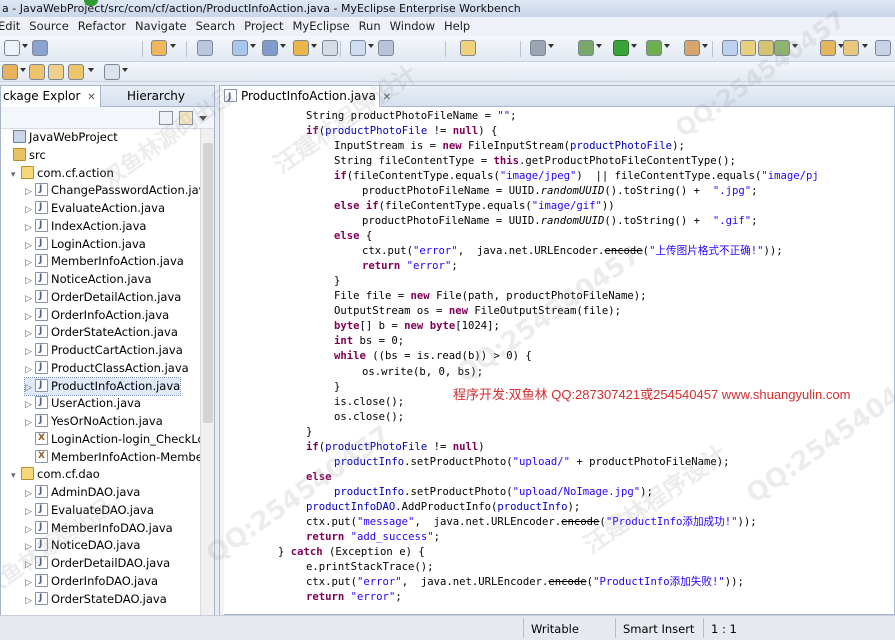  Describe the element at coordinates (301, 48) in the screenshot. I see `tool-icon` at that location.